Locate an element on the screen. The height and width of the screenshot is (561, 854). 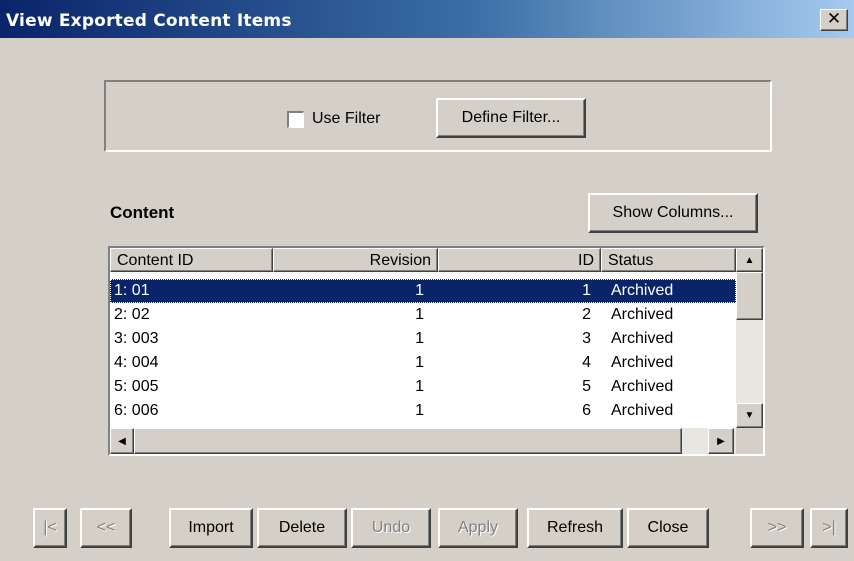
import-button: Import is located at coordinates (211, 528).